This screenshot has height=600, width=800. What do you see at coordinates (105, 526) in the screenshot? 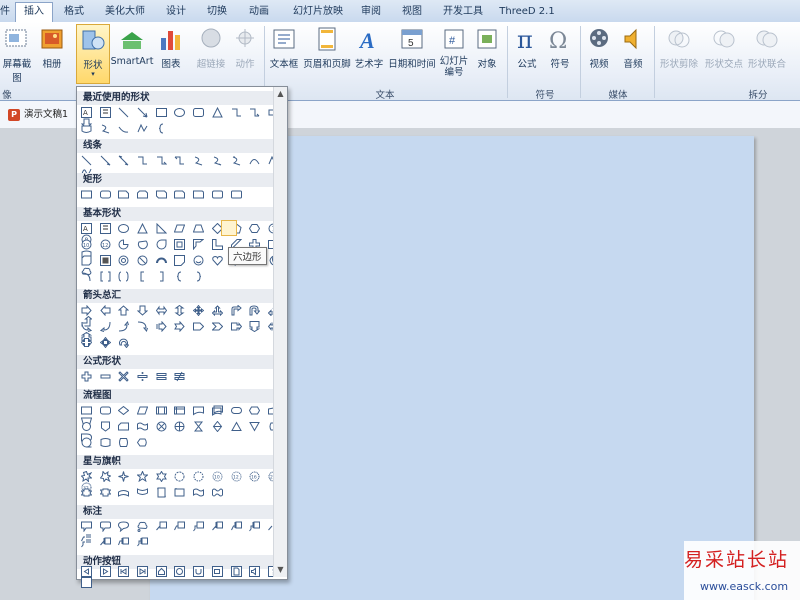
I see `rounded-rectangular-callout-icon` at bounding box center [105, 526].